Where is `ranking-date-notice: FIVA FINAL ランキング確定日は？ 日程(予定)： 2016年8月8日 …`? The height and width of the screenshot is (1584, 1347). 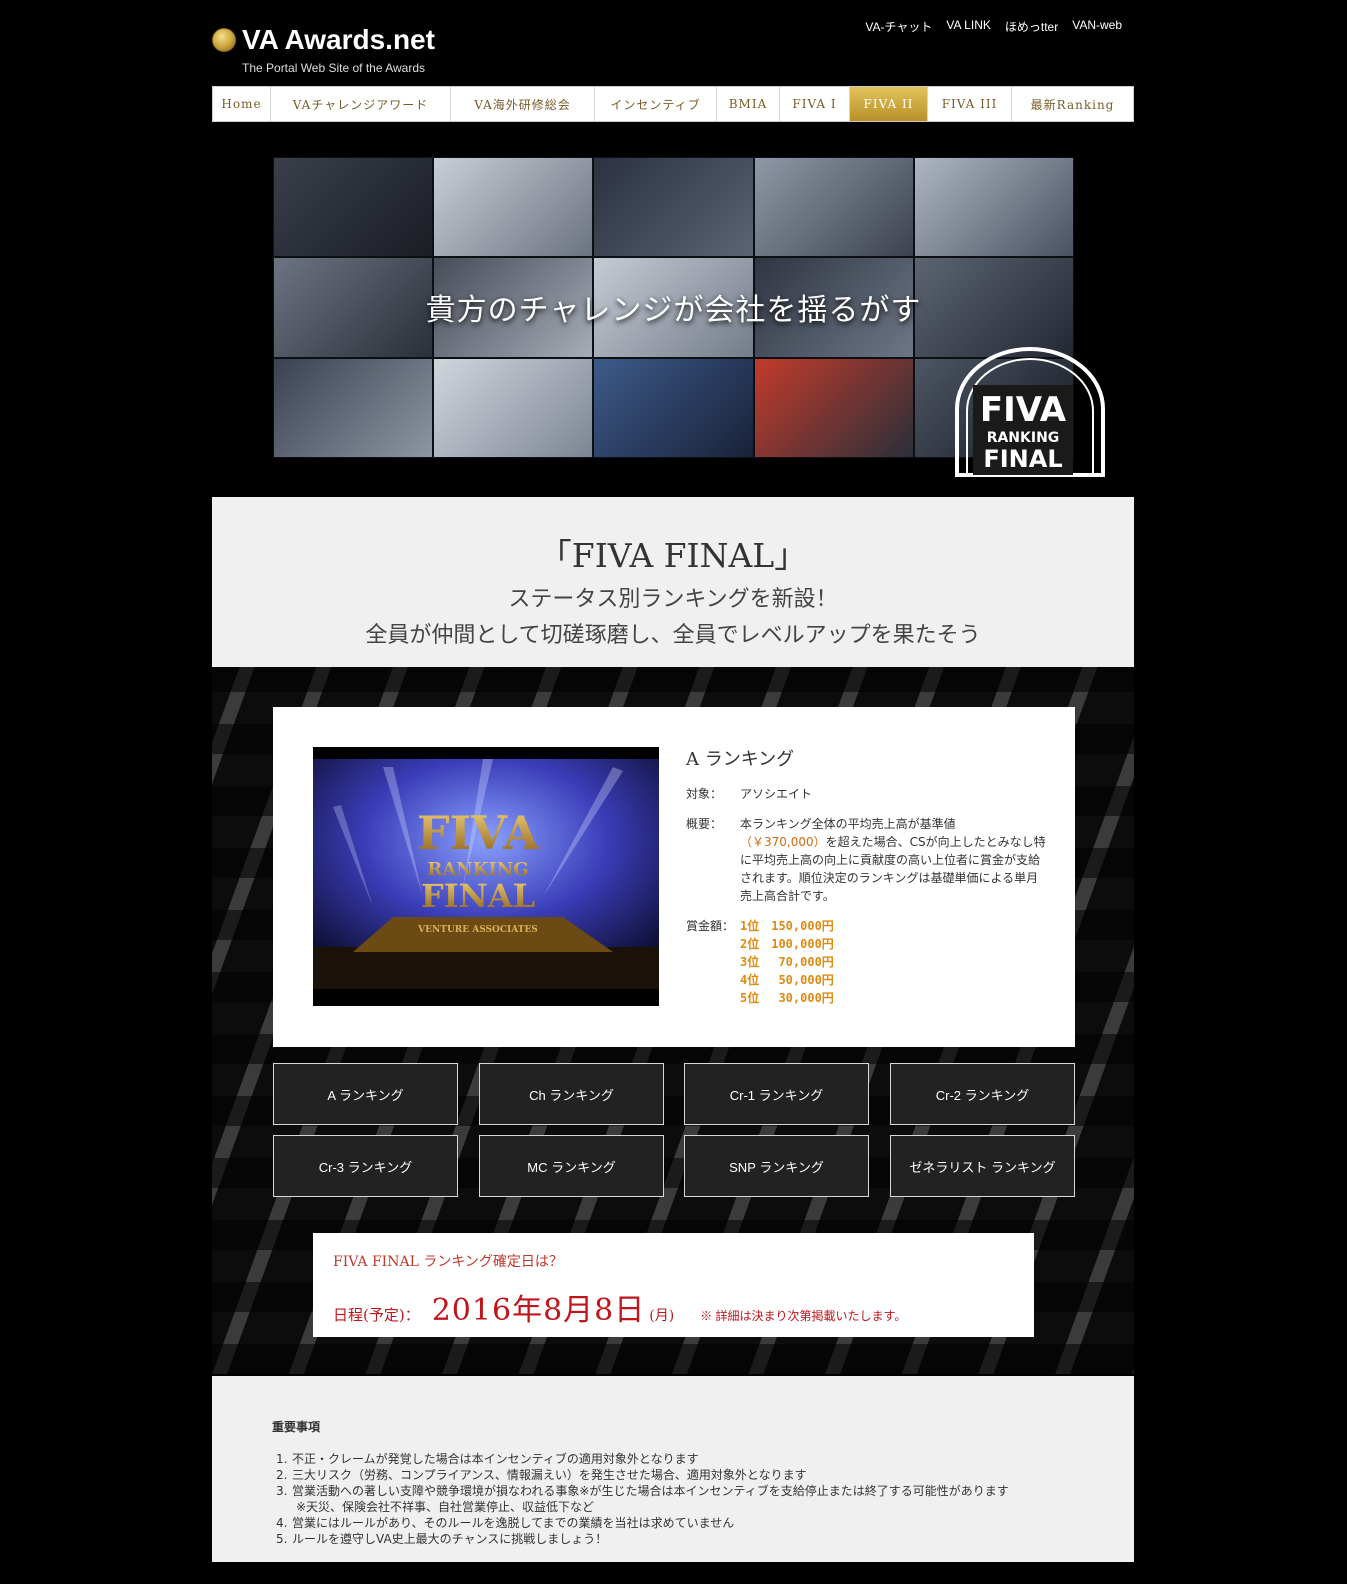
ranking-date-notice: FIVA FINAL ランキング確定日は？ 日程(予定)： 2016年8月8日 … is located at coordinates (673, 1285).